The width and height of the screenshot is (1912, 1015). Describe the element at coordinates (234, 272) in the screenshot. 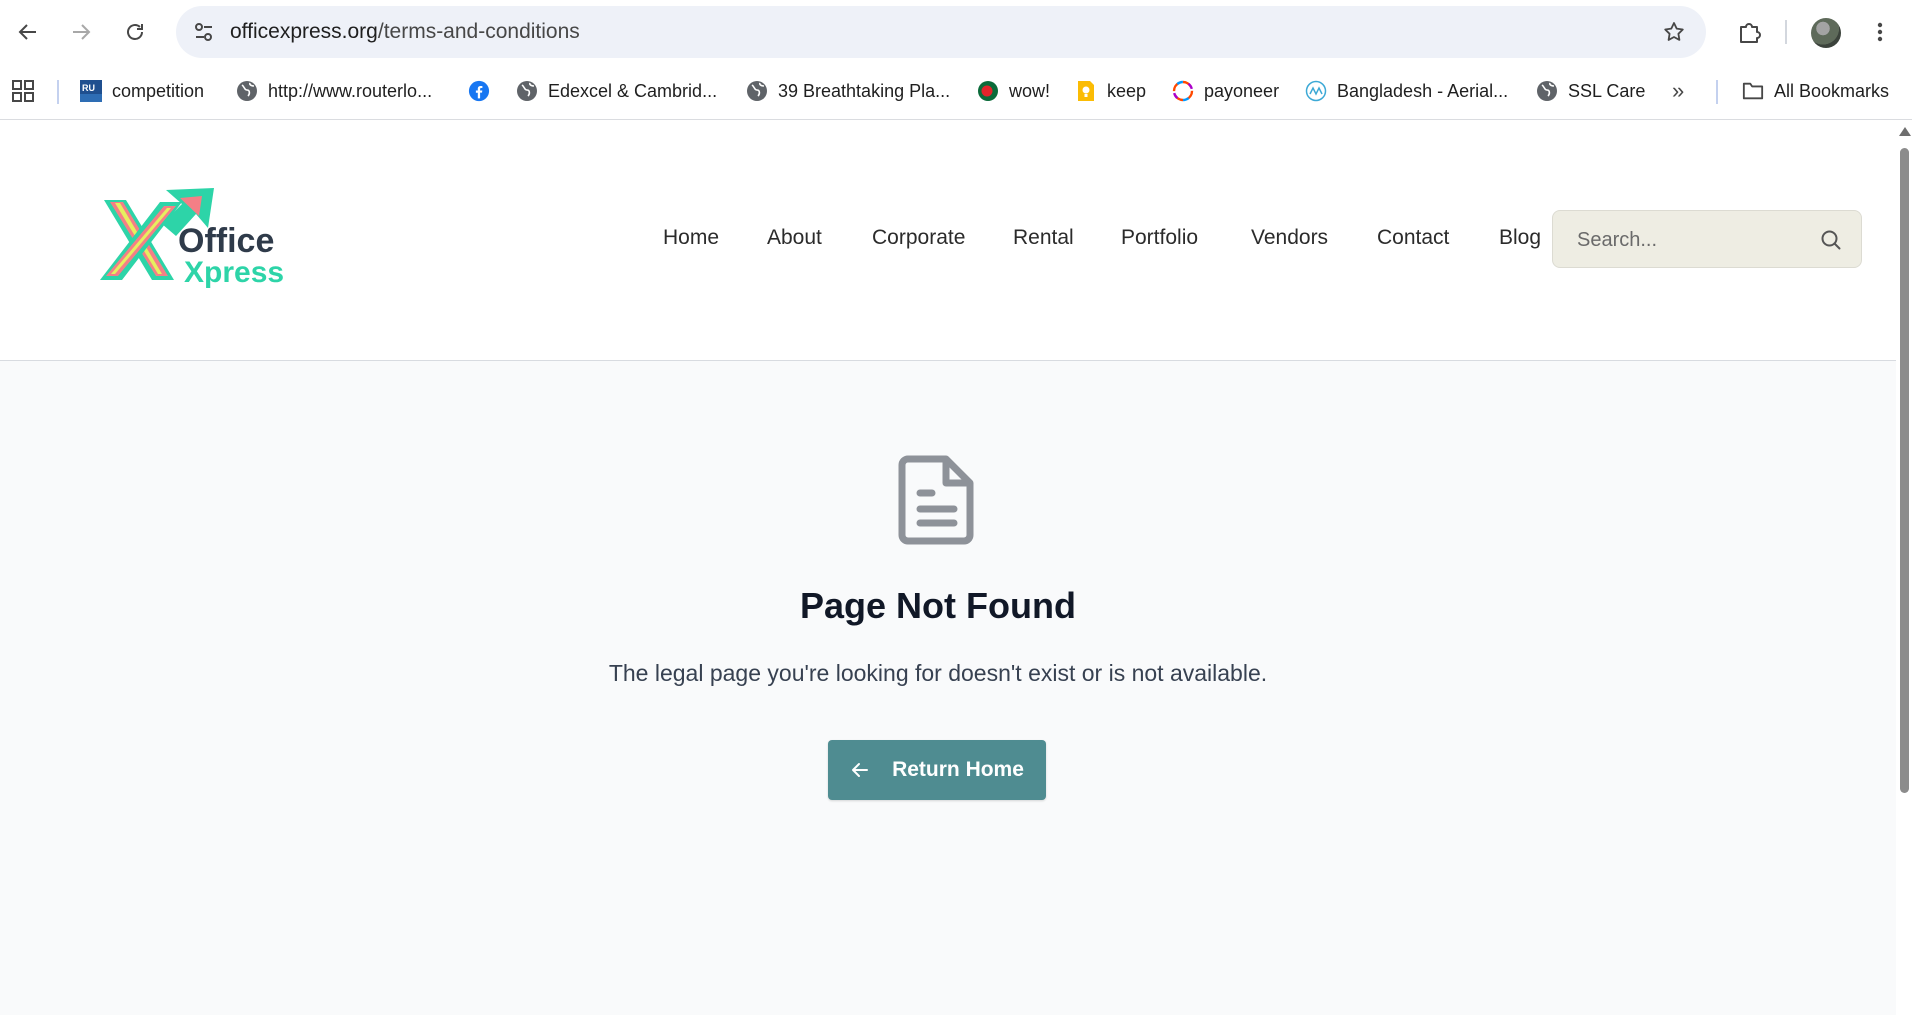

I see `logo-text-xpress: Xpress` at that location.